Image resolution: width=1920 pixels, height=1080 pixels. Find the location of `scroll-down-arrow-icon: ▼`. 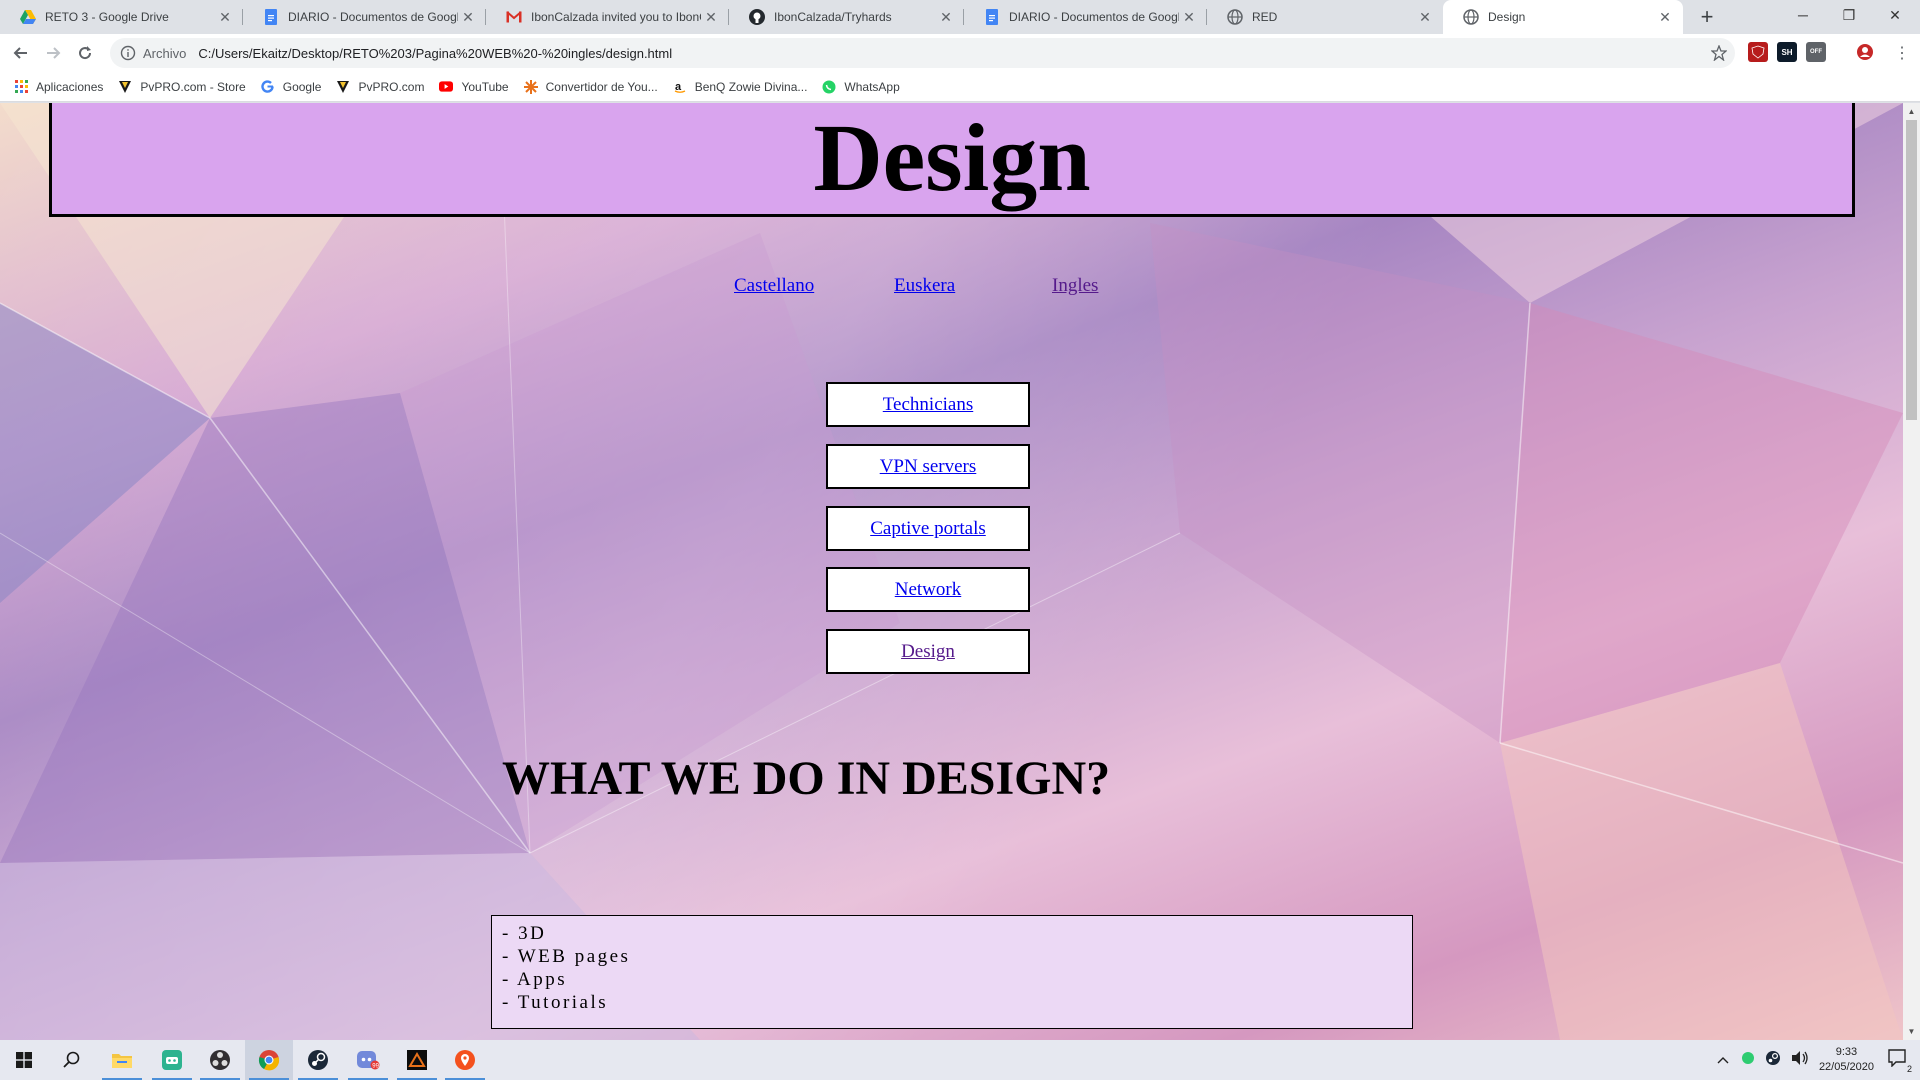

scroll-down-arrow-icon: ▼ is located at coordinates (1911, 1031).